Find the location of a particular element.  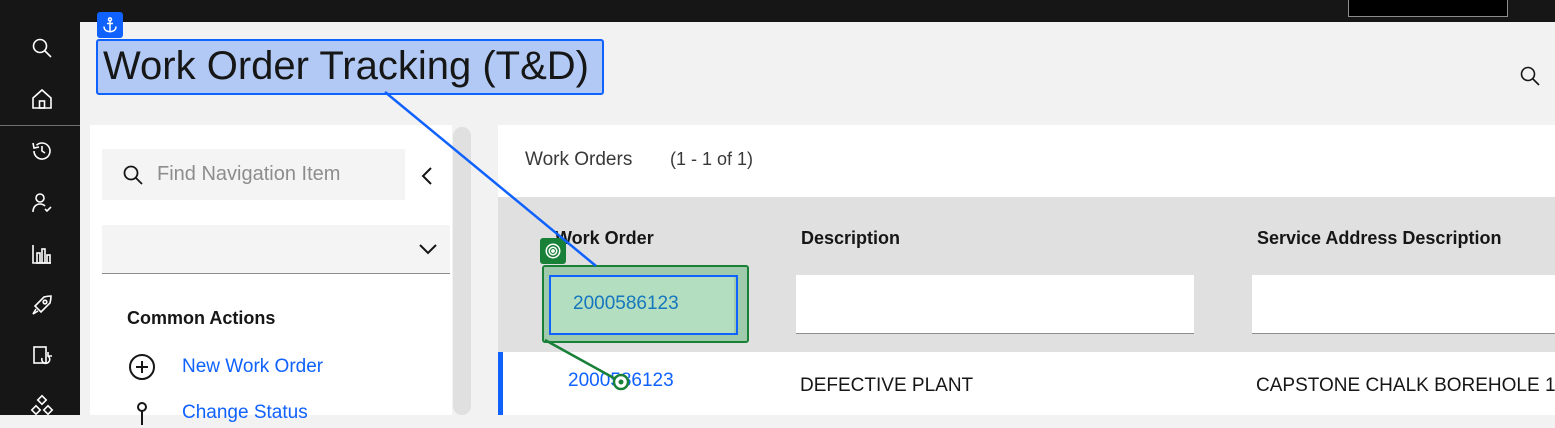

chevron-down-icon is located at coordinates (428, 249).